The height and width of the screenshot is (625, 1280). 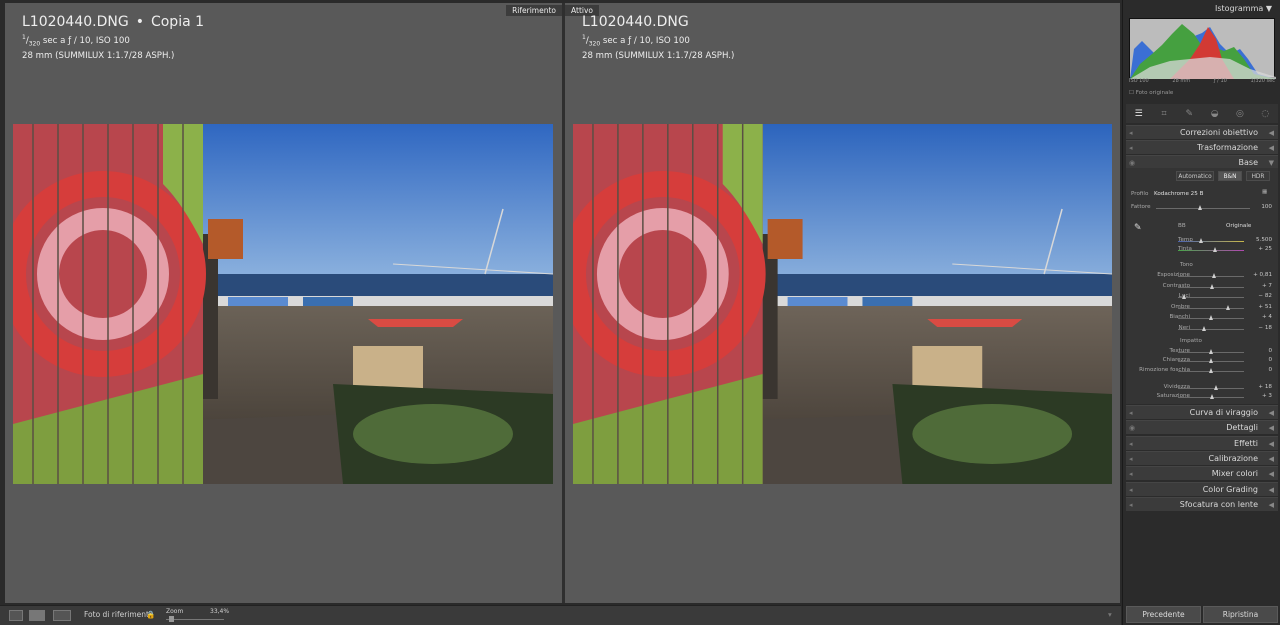 I want to click on slider-value: + 0,81, so click(x=1258, y=275).